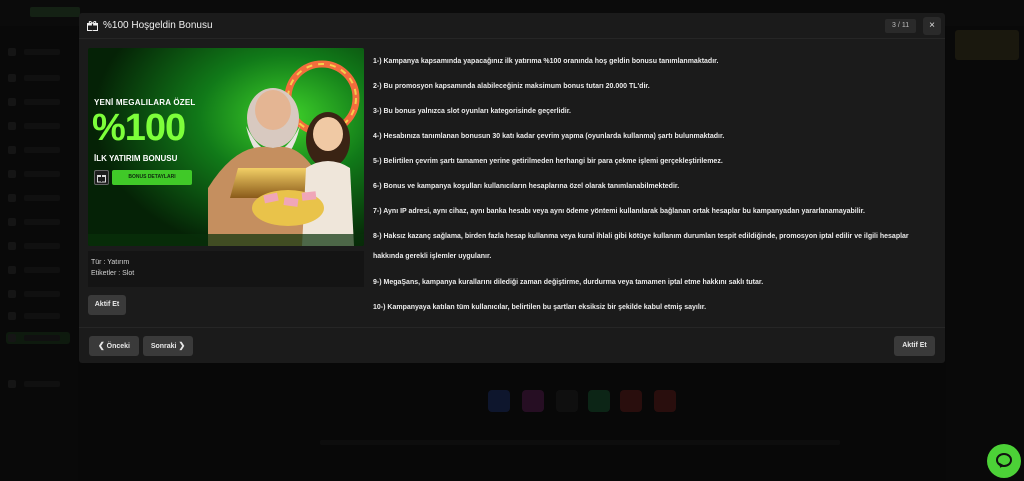 The height and width of the screenshot is (481, 1024). What do you see at coordinates (914, 346) in the screenshot?
I see `activate-button-footer: Aktif Et` at bounding box center [914, 346].